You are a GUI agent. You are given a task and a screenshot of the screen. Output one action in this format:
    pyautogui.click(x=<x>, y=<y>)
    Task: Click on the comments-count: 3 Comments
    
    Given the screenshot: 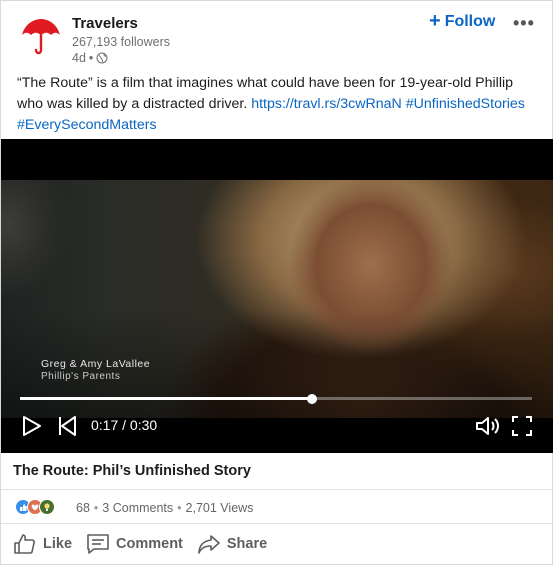 What is the action you would take?
    pyautogui.click(x=137, y=508)
    